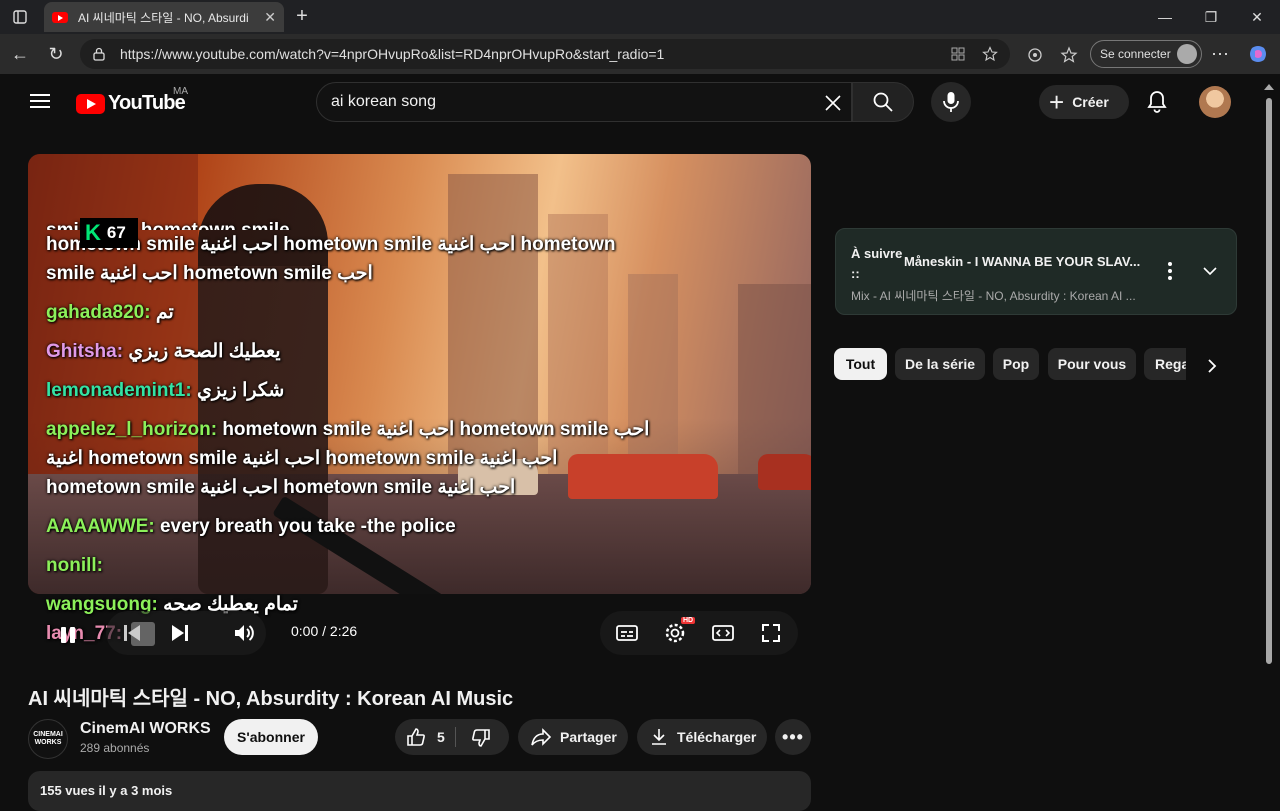 The width and height of the screenshot is (1280, 811). What do you see at coordinates (132, 633) in the screenshot?
I see `previous-icon` at bounding box center [132, 633].